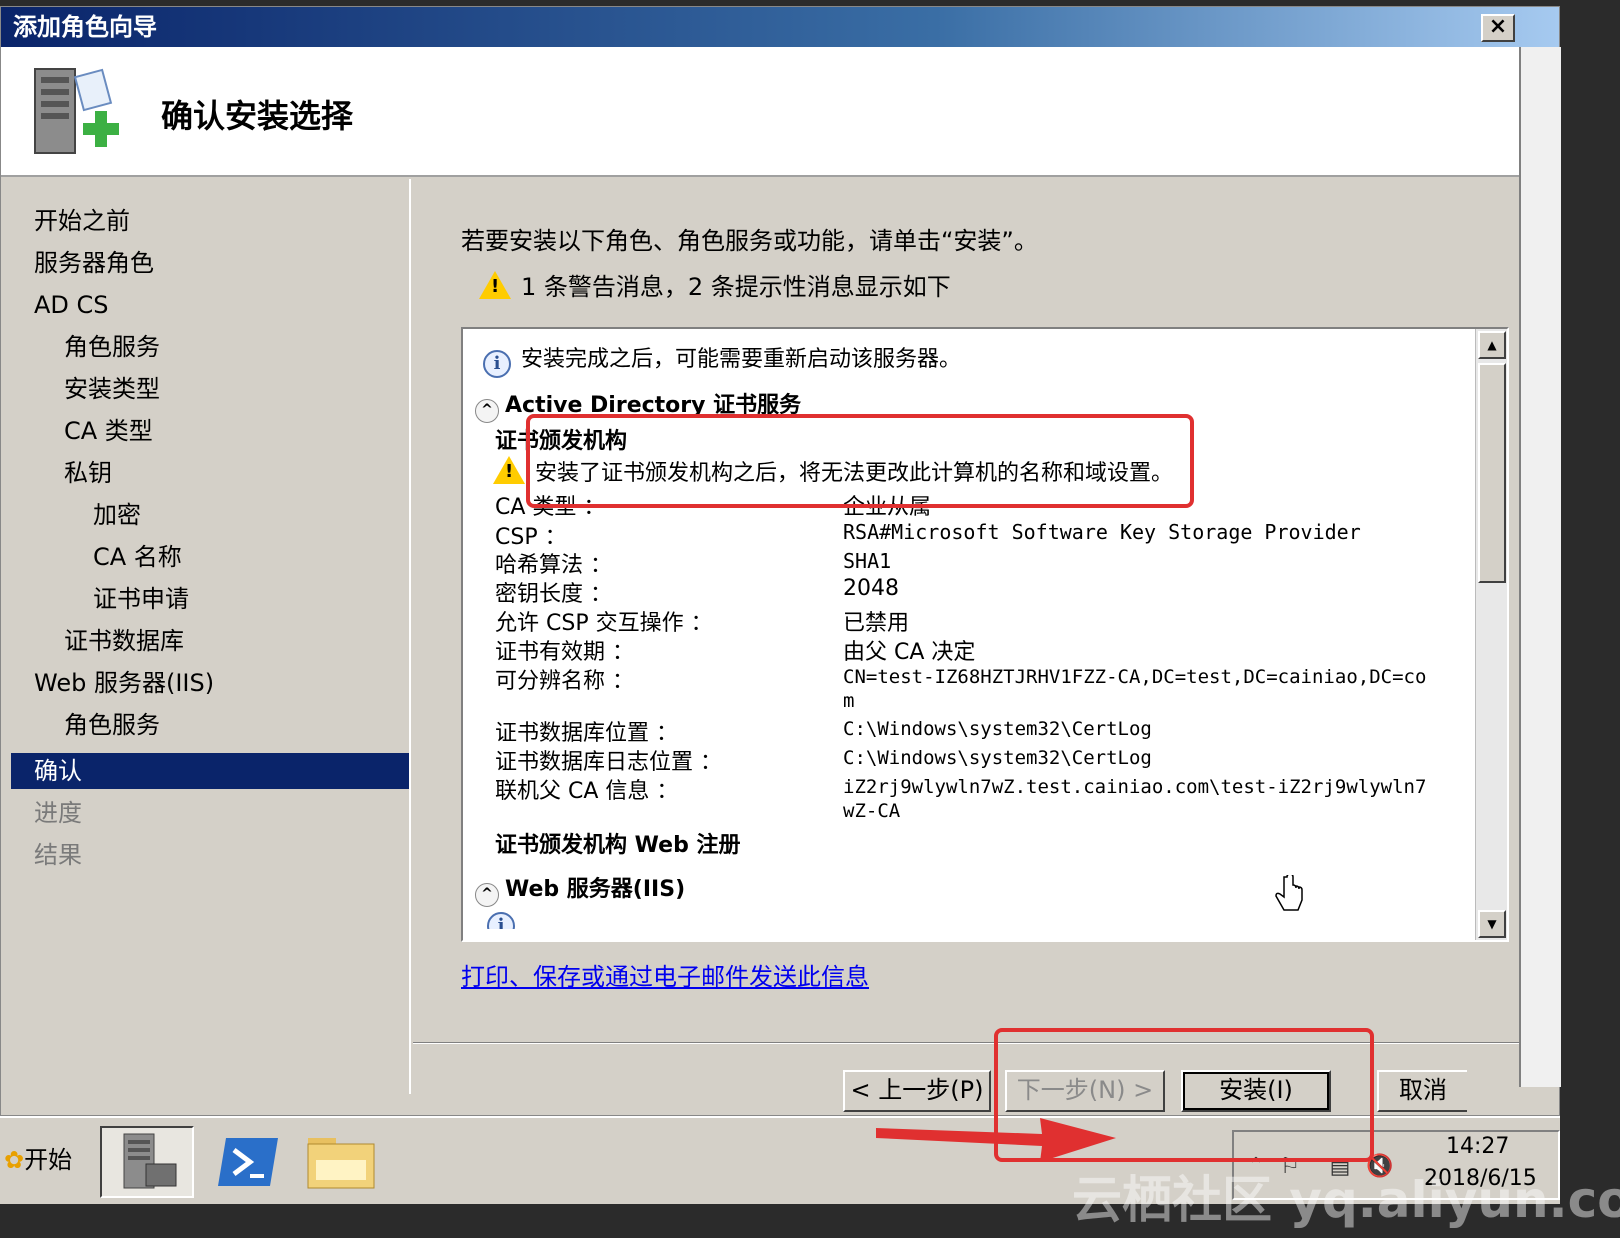  What do you see at coordinates (586, 733) in the screenshot?
I see `prop-label: 证书数据库位置 ：` at bounding box center [586, 733].